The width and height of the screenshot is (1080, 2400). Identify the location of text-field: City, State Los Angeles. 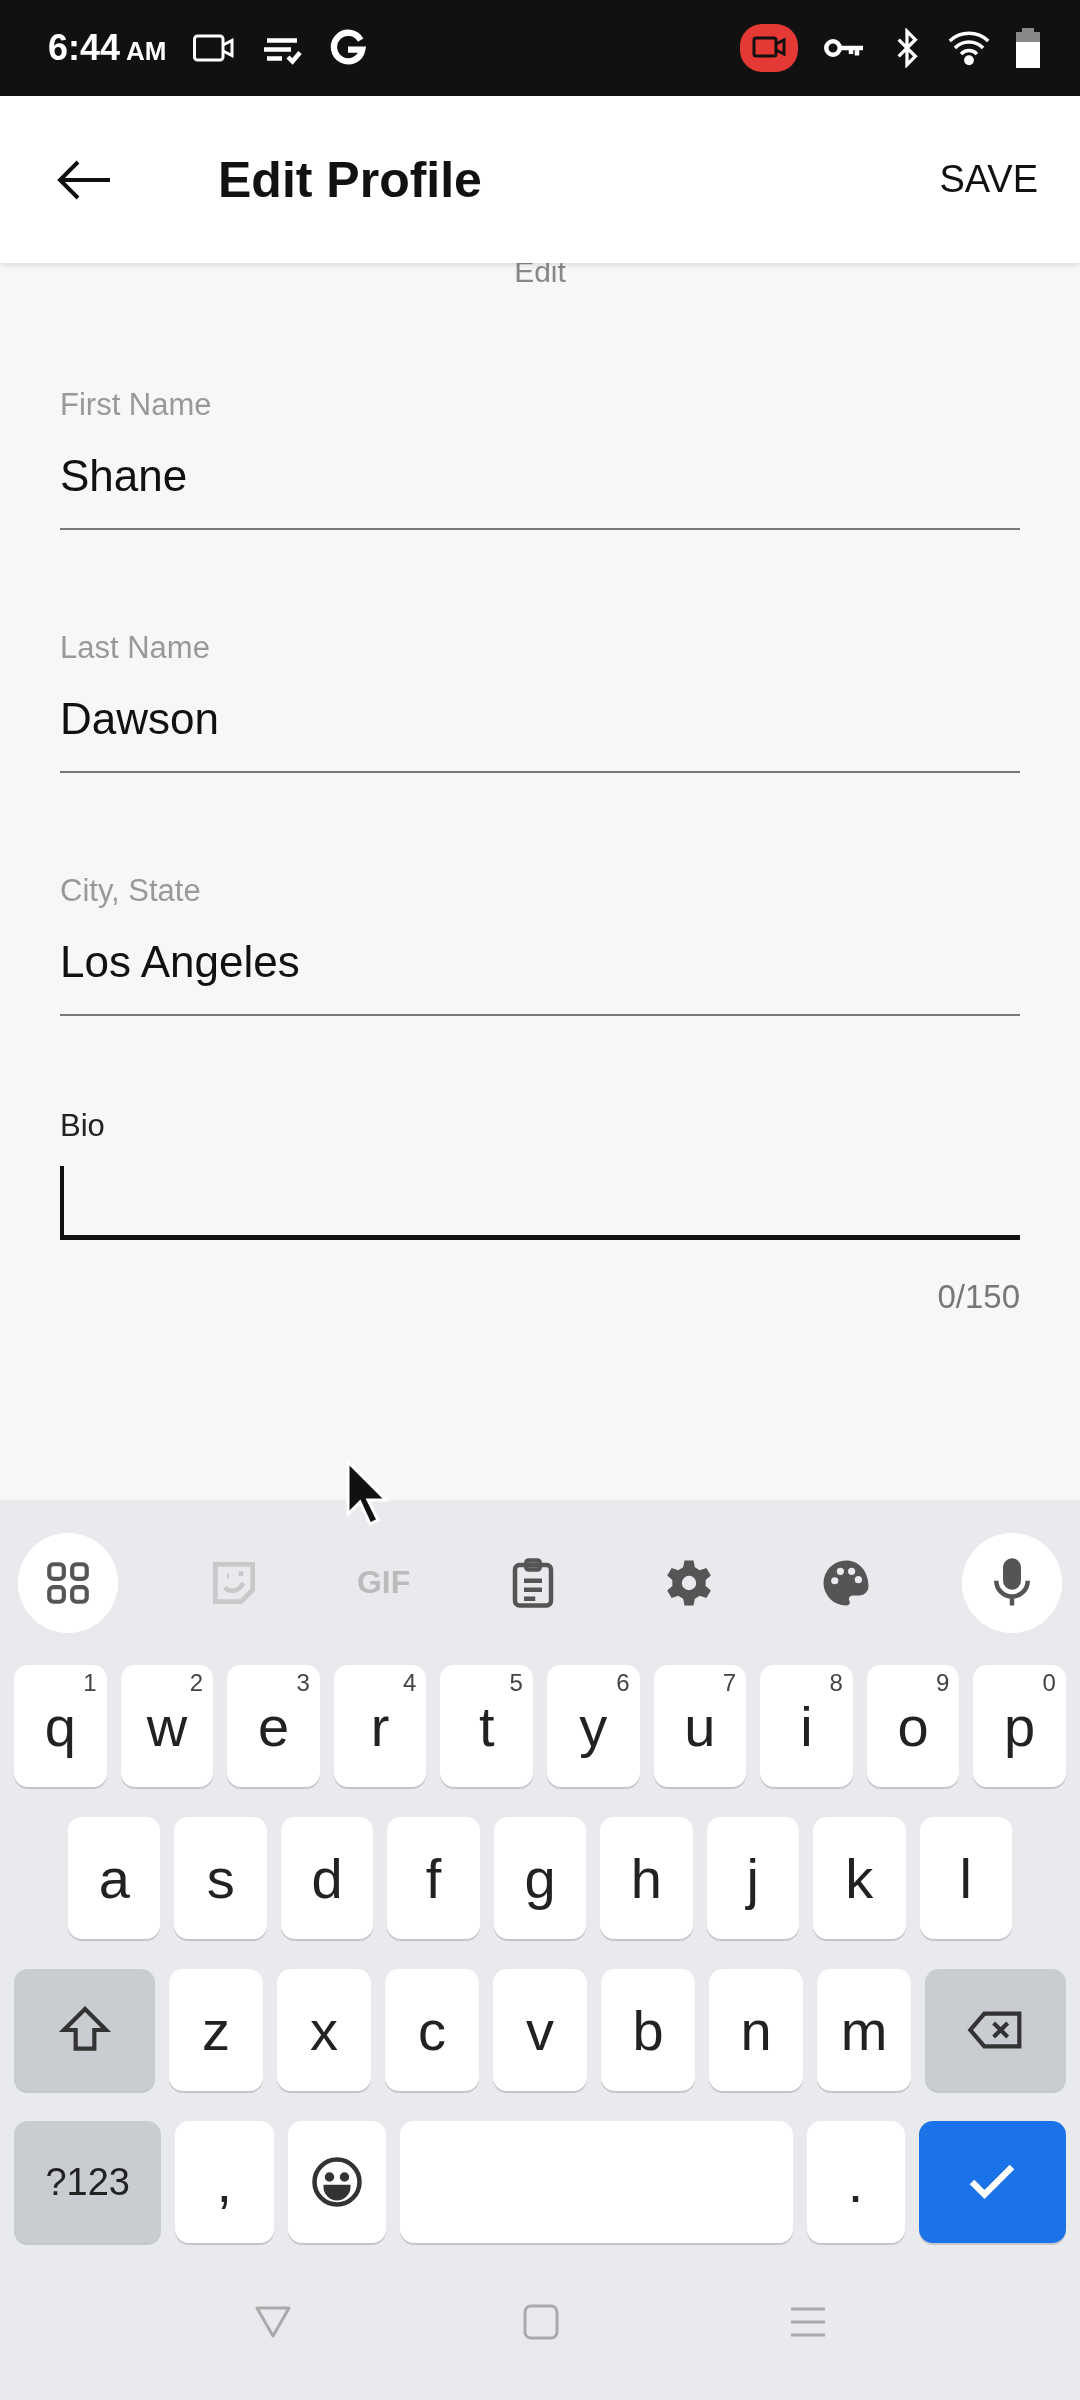
(540, 944).